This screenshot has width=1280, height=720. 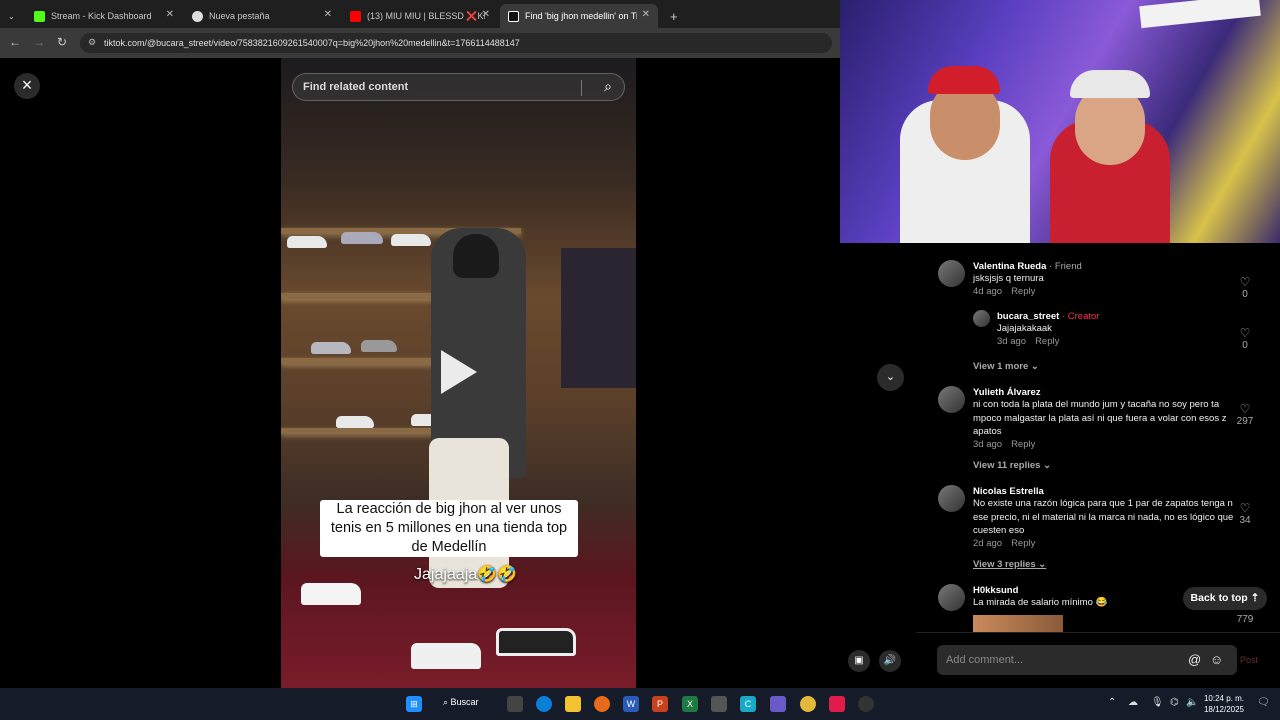 What do you see at coordinates (39, 42) in the screenshot?
I see `forward-arrow-icon: →` at bounding box center [39, 42].